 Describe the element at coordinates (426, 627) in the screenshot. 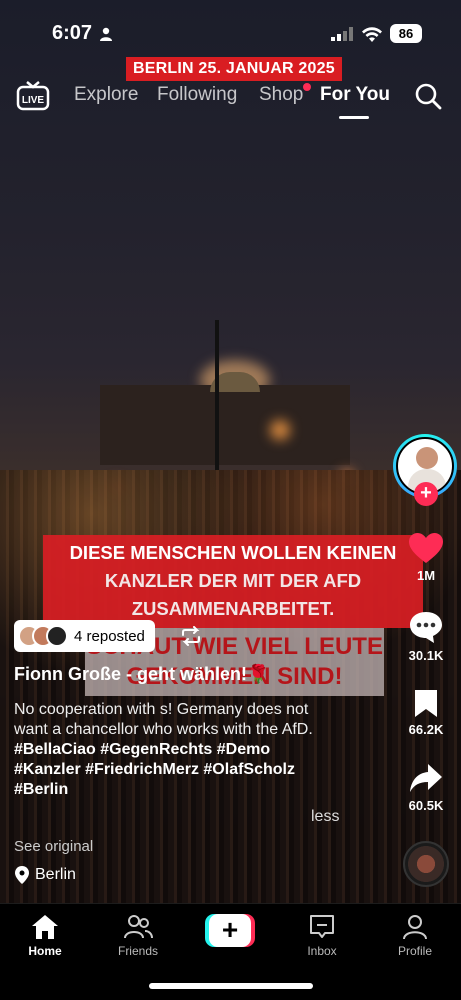

I see `comment-icon` at that location.